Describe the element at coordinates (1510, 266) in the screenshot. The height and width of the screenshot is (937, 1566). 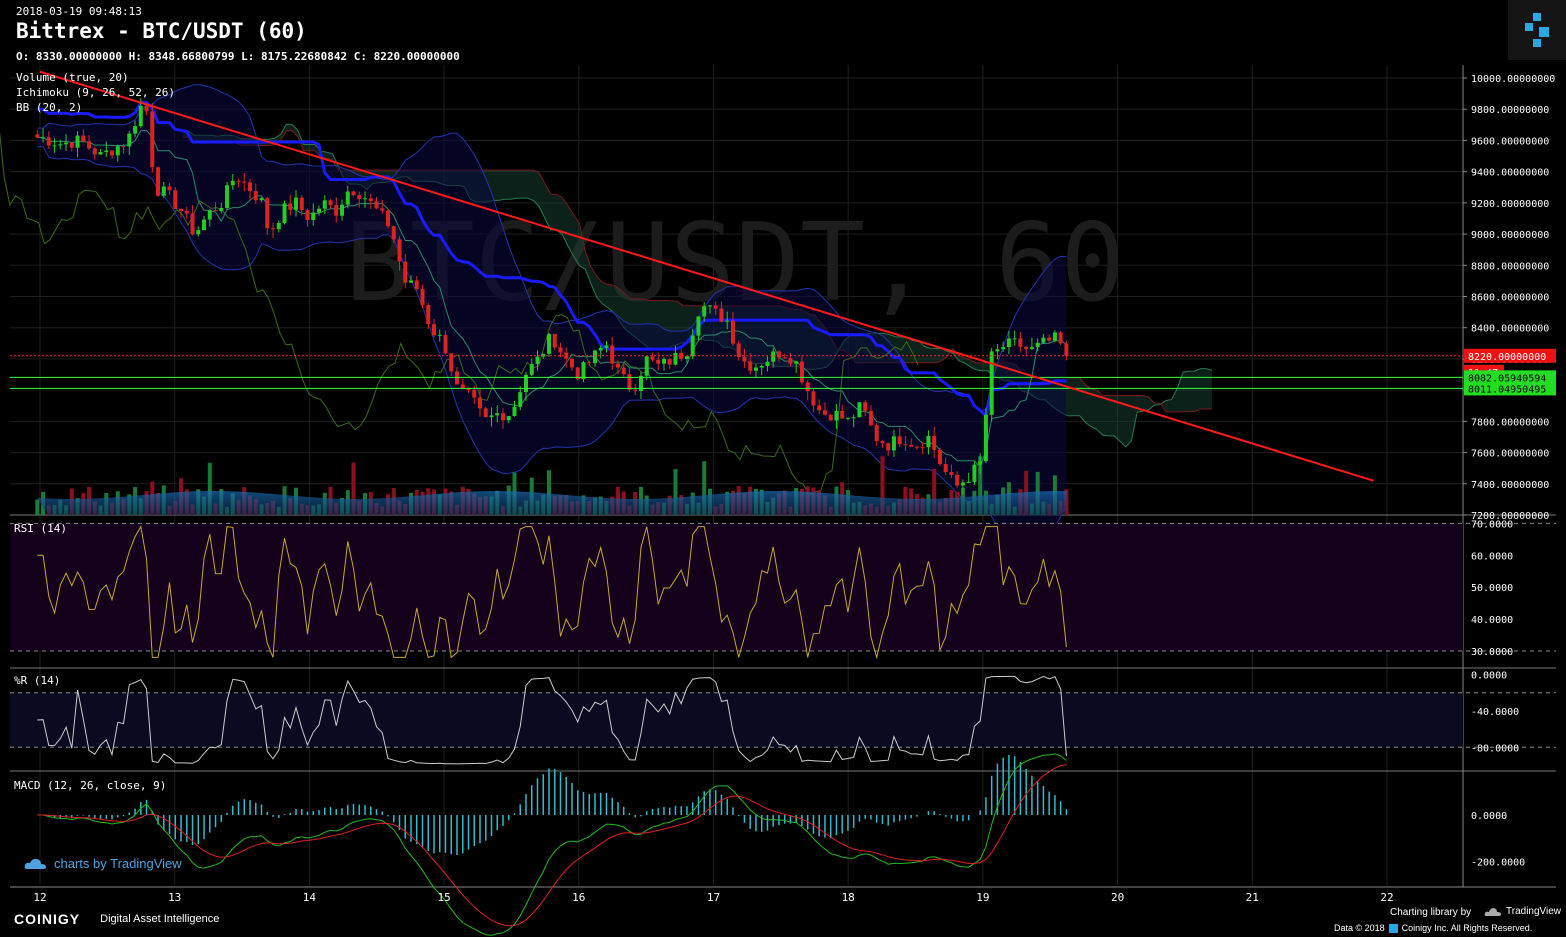
I see `y-tick-label: 8800.00000000` at that location.